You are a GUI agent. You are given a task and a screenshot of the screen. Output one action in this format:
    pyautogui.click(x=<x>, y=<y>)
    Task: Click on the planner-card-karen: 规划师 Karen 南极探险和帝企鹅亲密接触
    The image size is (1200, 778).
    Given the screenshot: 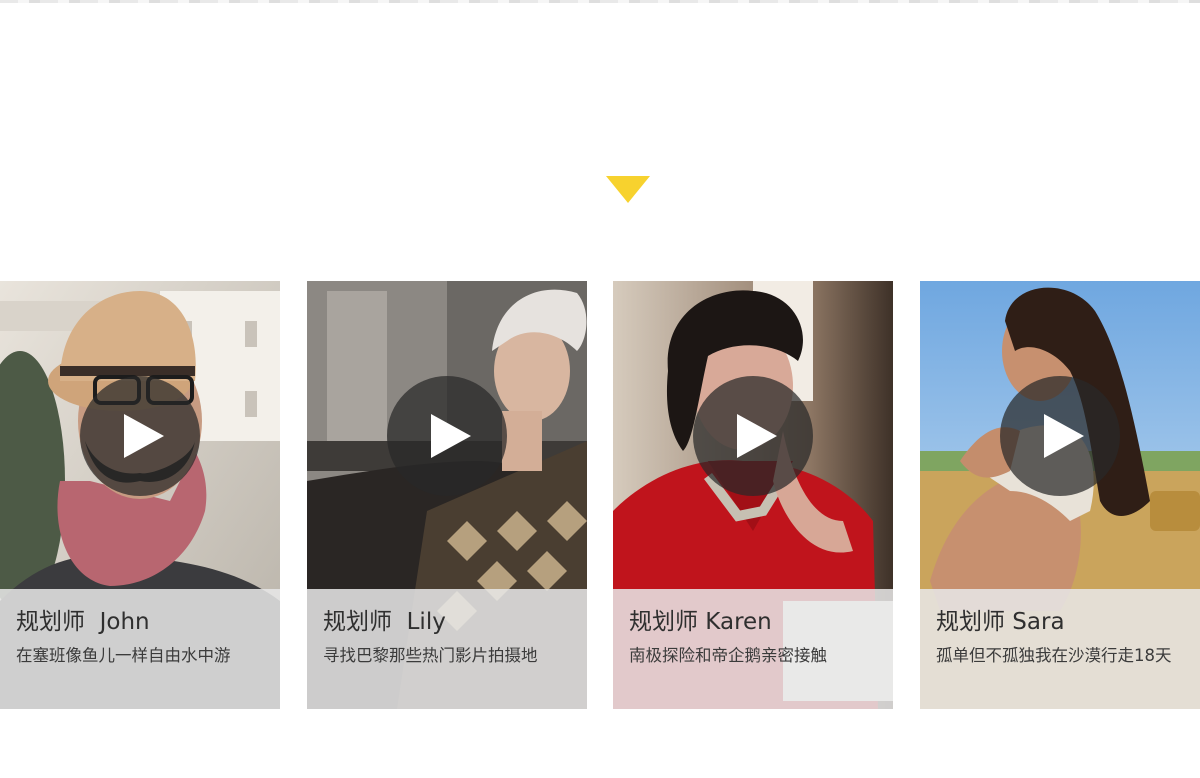 What is the action you would take?
    pyautogui.click(x=753, y=495)
    